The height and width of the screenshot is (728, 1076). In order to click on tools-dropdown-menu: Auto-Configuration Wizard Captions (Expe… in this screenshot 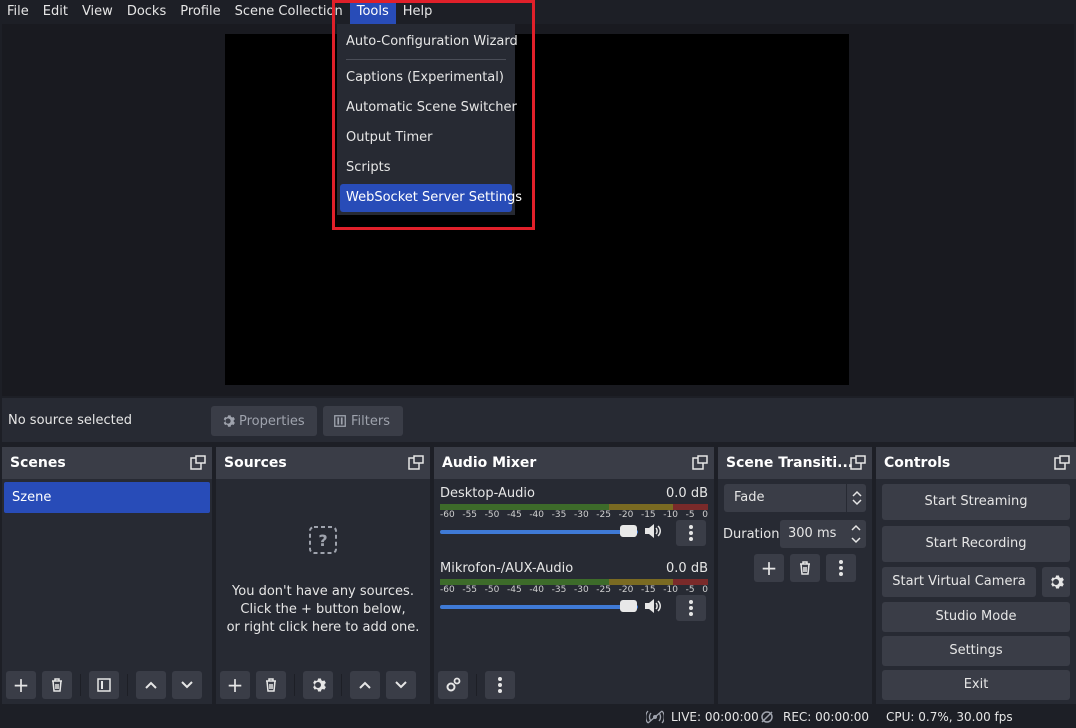, I will do `click(429, 119)`.